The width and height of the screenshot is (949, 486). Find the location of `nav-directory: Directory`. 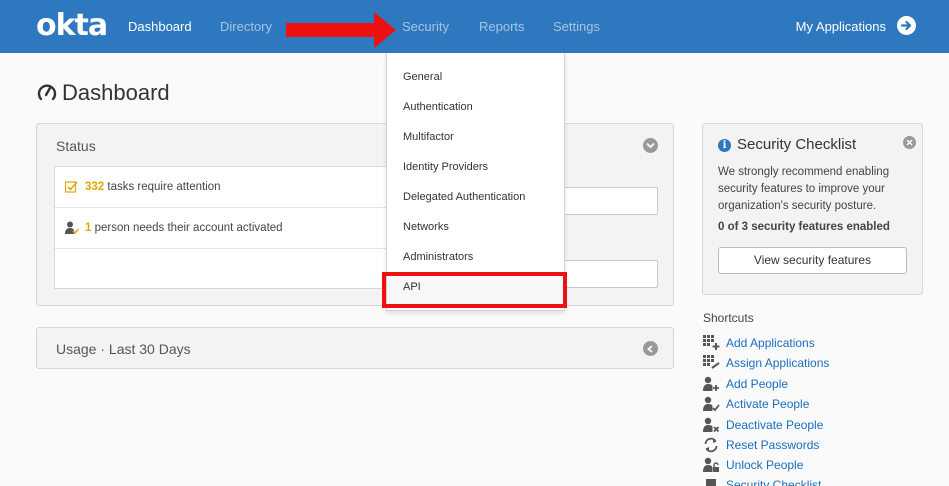

nav-directory: Directory is located at coordinates (246, 26).